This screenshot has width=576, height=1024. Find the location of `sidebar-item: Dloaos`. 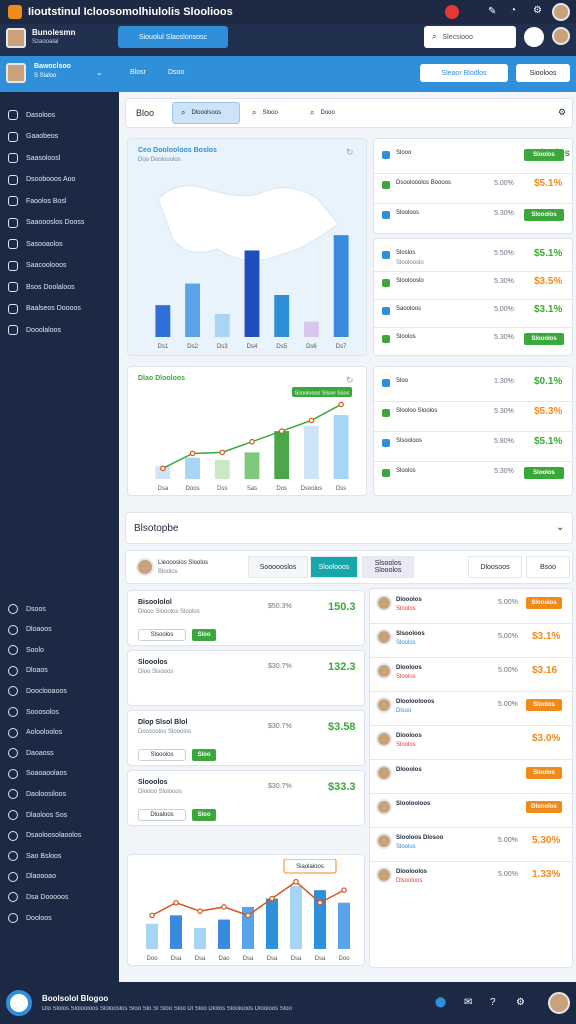

sidebar-item: Dloaos is located at coordinates (61, 671).